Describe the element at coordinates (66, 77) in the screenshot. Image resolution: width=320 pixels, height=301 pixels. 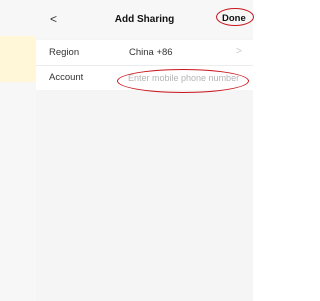
I see `account-label: Account` at that location.